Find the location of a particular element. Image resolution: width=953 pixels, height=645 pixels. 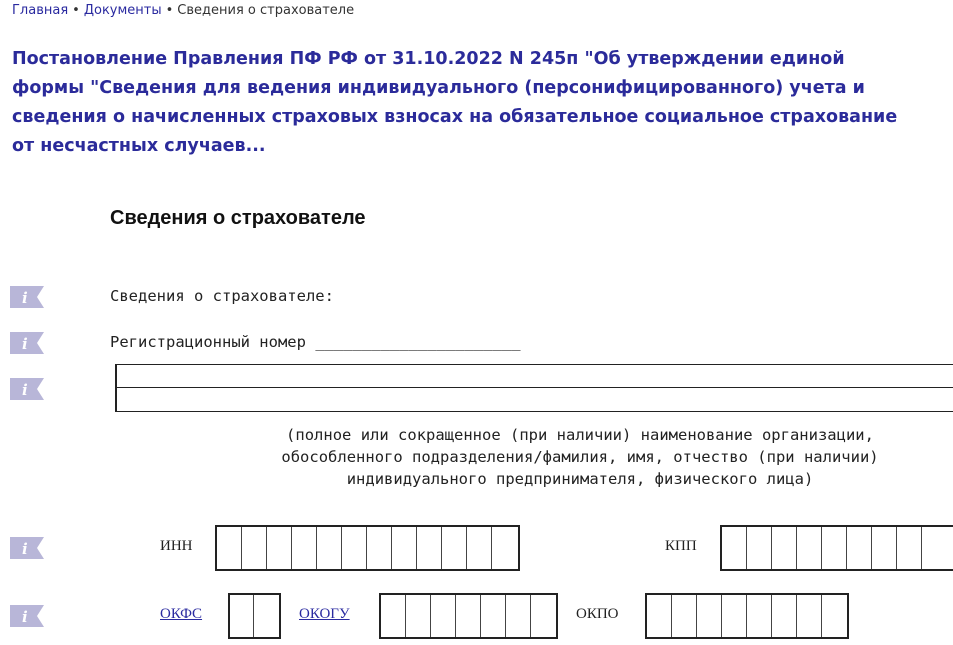

inn-field is located at coordinates (367, 548).